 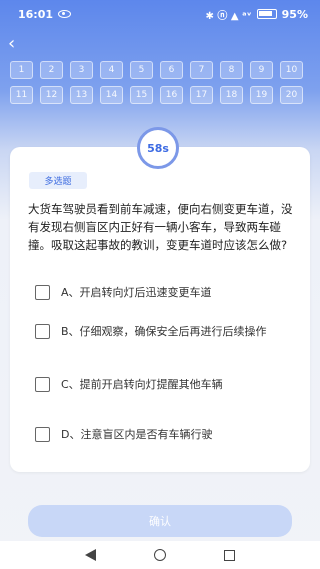 I want to click on question-type-badge: 多选题, so click(x=58, y=180).